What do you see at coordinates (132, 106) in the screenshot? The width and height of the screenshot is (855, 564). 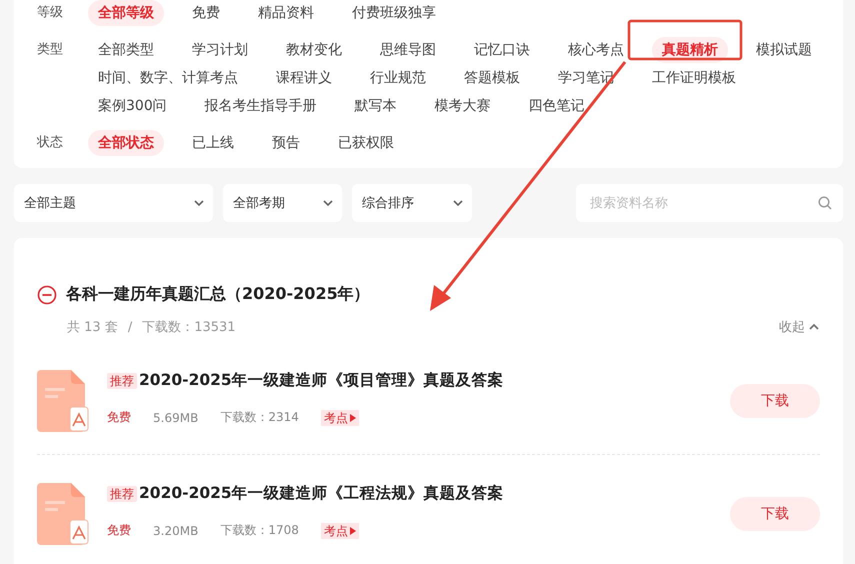 I see `filter-option: 案例300问` at bounding box center [132, 106].